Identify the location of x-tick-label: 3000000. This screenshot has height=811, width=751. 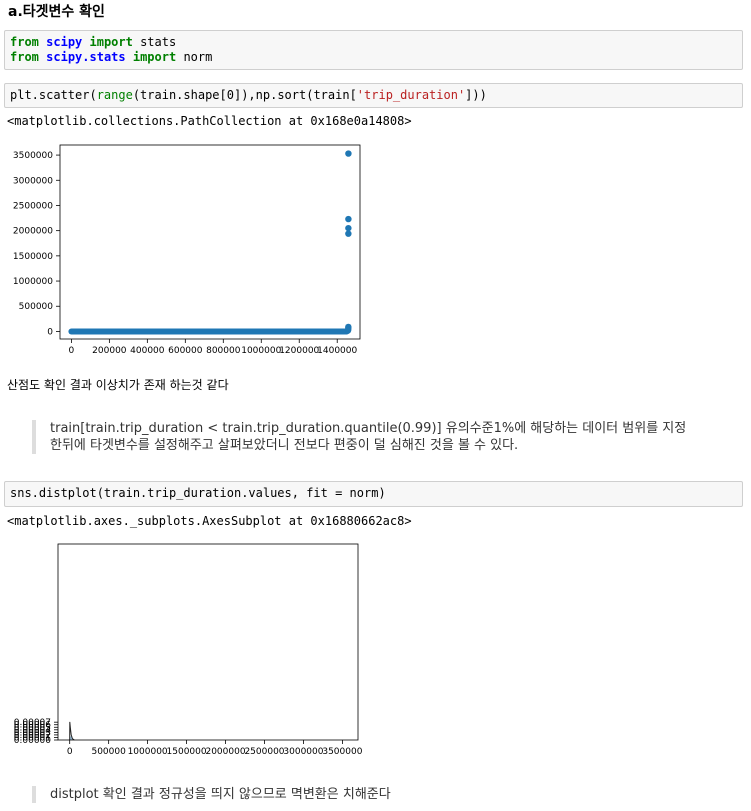
(303, 752).